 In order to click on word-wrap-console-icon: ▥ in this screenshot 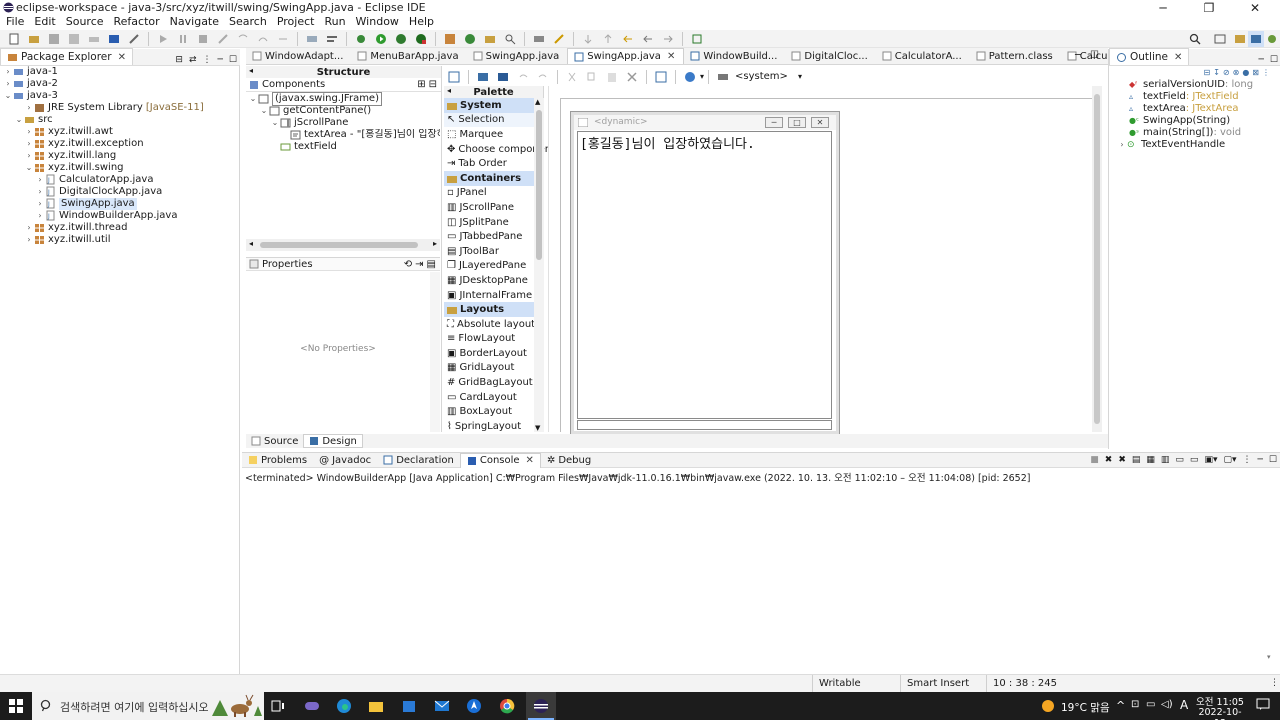, I will do `click(1165, 460)`.